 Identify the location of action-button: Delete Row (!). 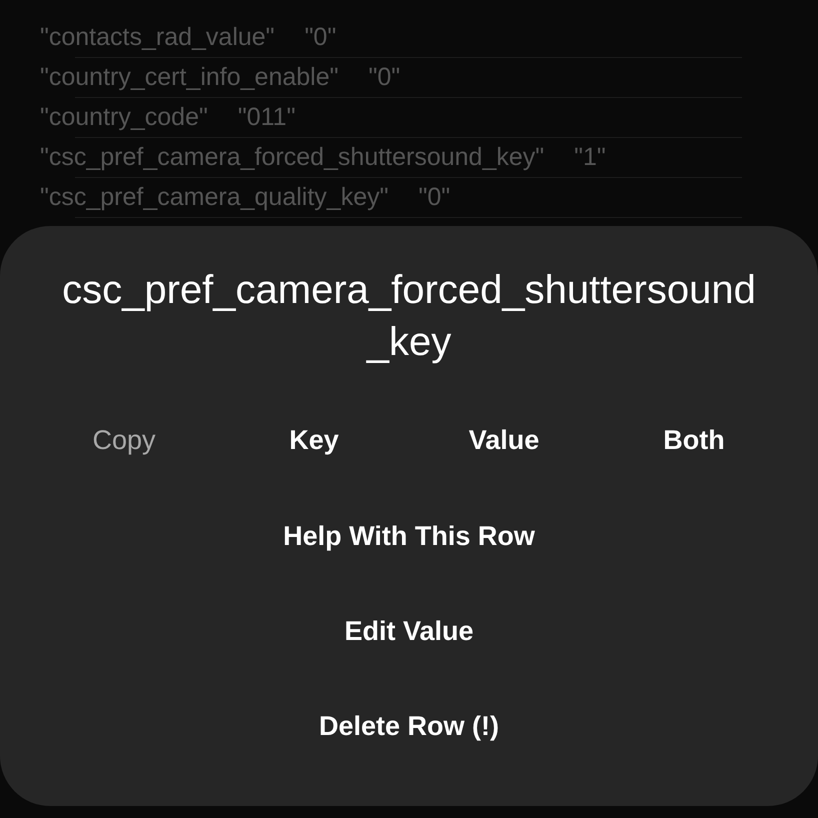
(408, 726).